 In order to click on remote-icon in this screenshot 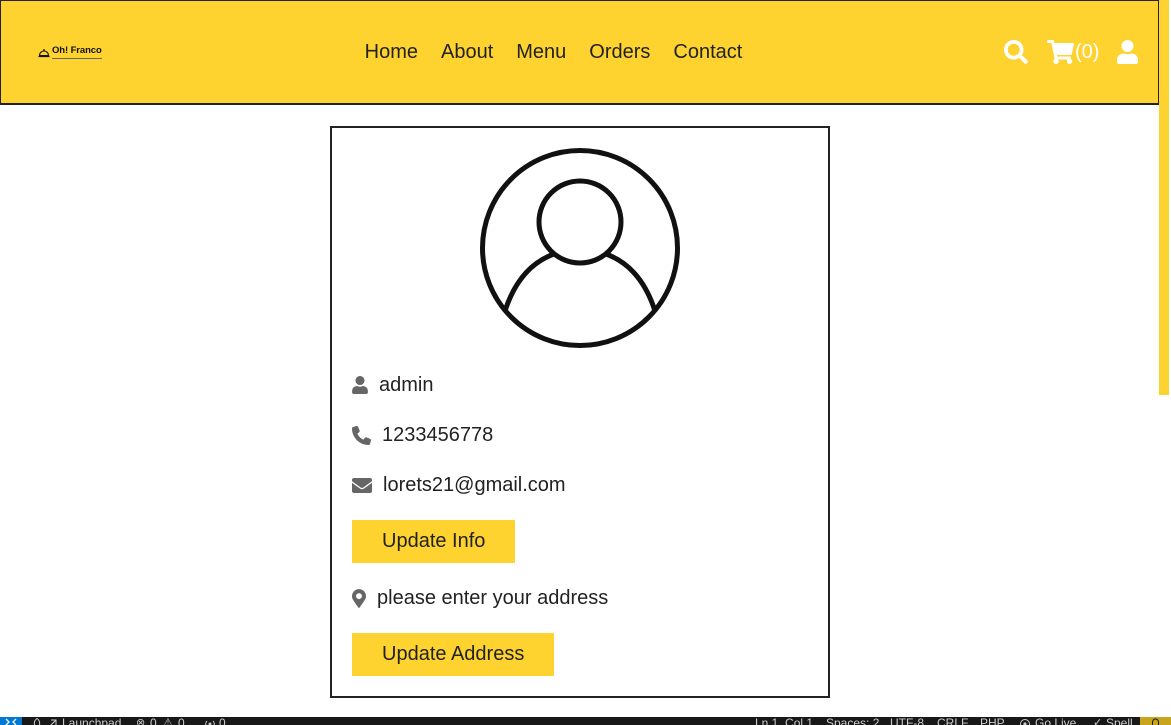, I will do `click(11, 721)`.